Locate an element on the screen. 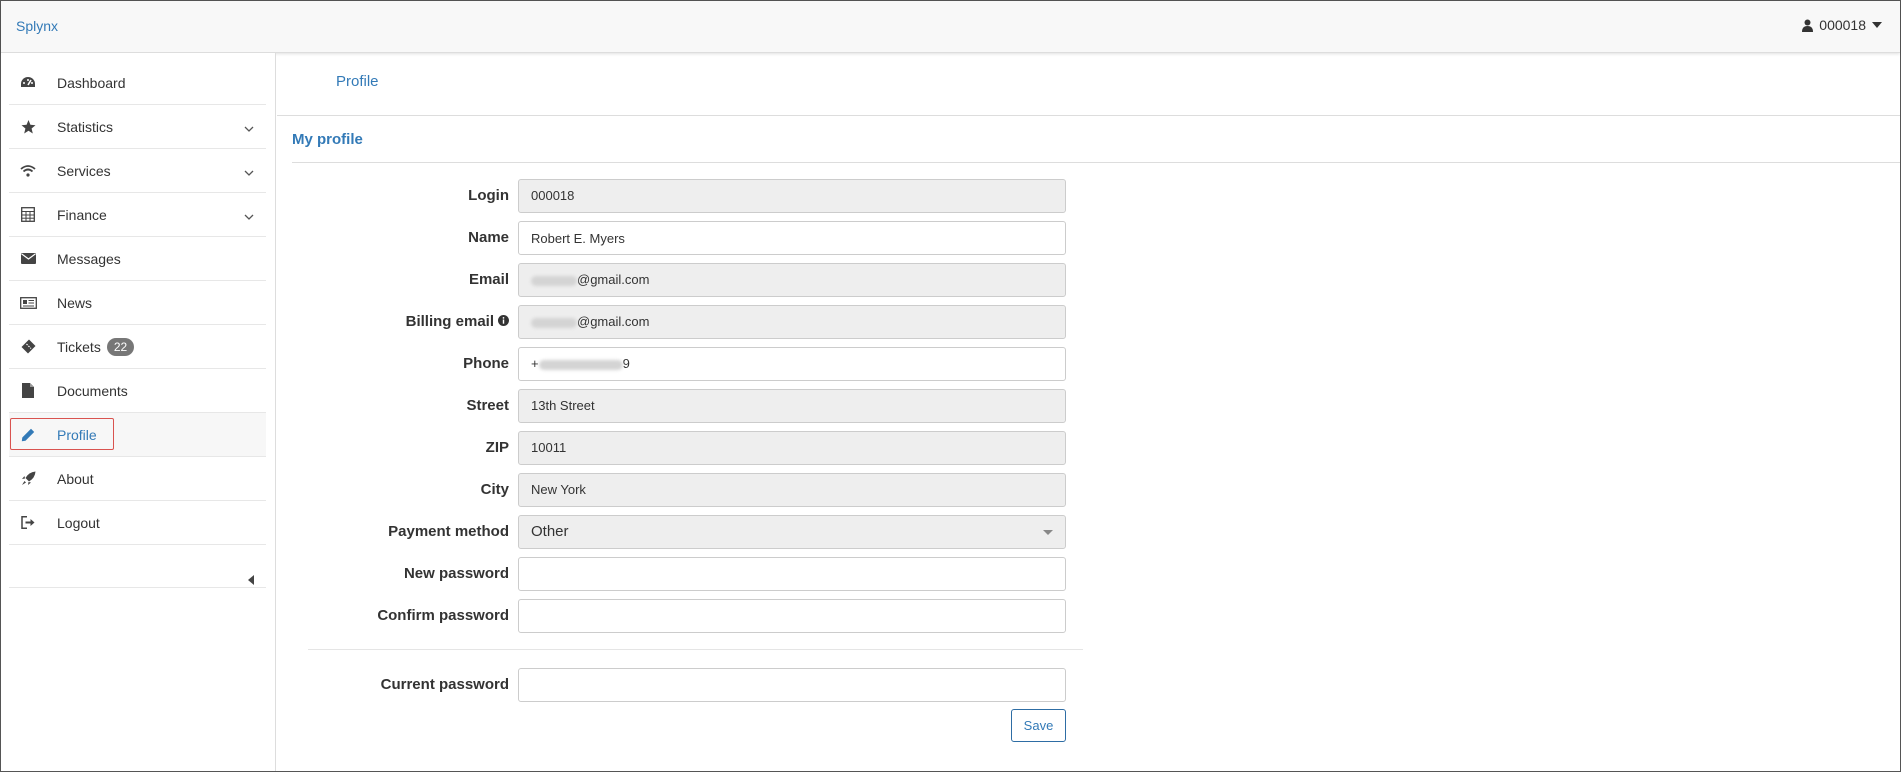 Image resolution: width=1901 pixels, height=772 pixels. sidebar-item-label: Dashboard is located at coordinates (91, 82).